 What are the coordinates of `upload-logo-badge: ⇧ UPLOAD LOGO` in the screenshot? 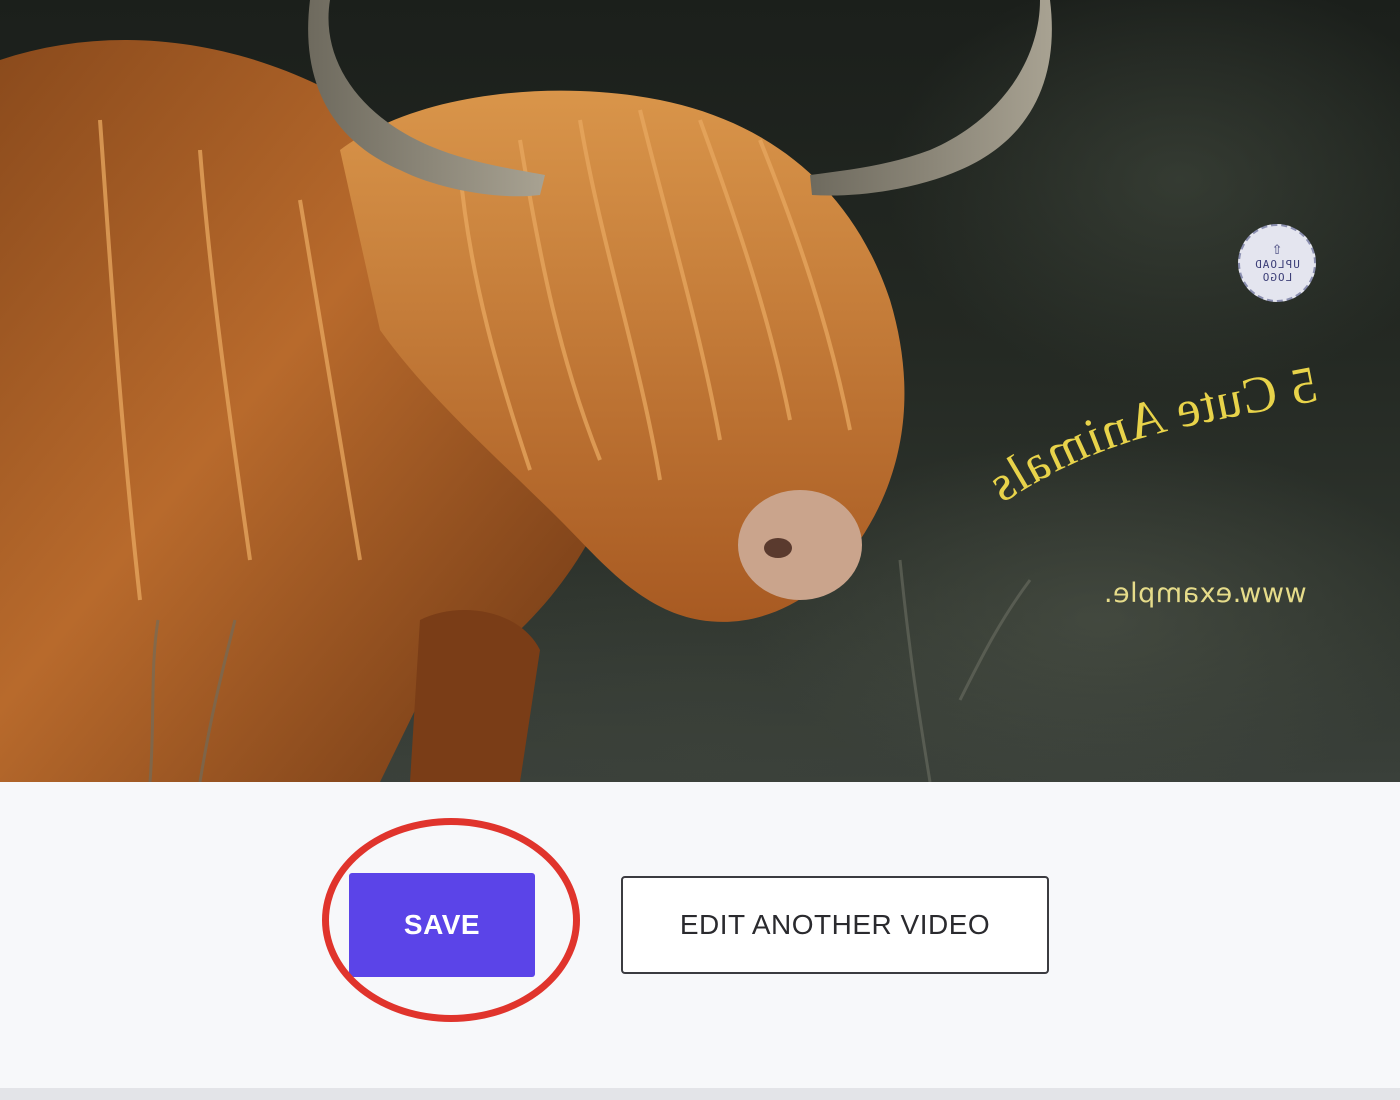 It's located at (1277, 263).